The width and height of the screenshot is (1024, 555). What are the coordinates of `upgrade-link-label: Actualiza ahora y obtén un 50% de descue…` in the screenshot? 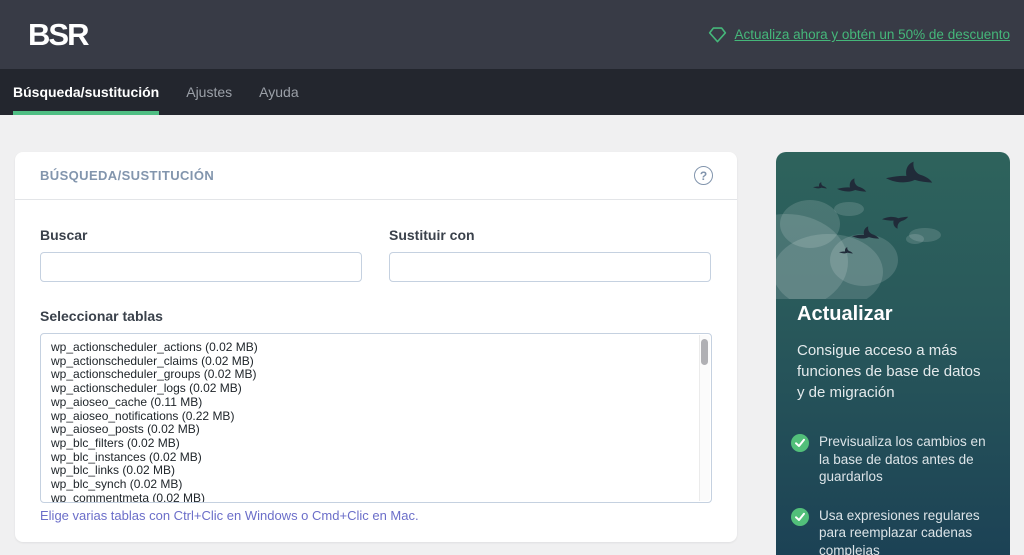 It's located at (872, 34).